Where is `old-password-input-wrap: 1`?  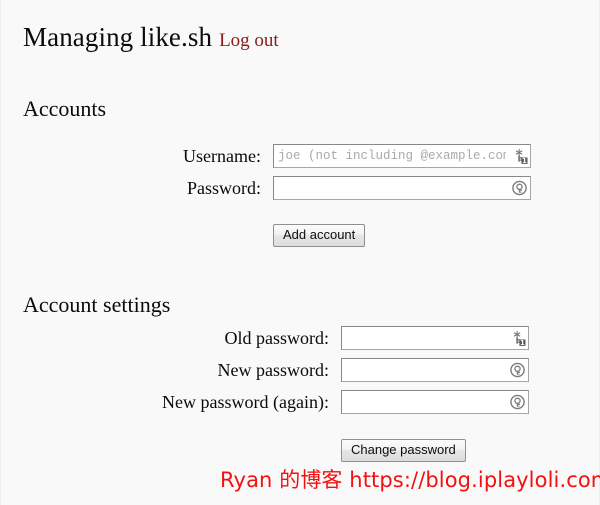
old-password-input-wrap: 1 is located at coordinates (435, 338).